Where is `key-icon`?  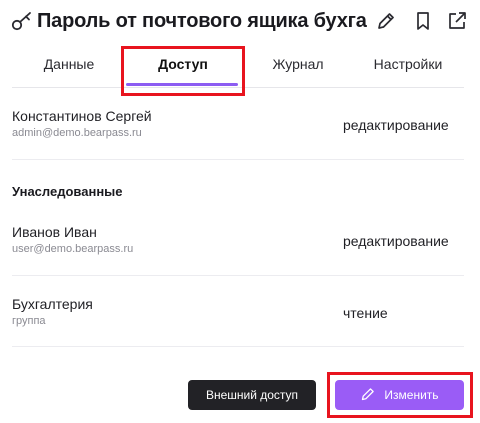 key-icon is located at coordinates (22, 21).